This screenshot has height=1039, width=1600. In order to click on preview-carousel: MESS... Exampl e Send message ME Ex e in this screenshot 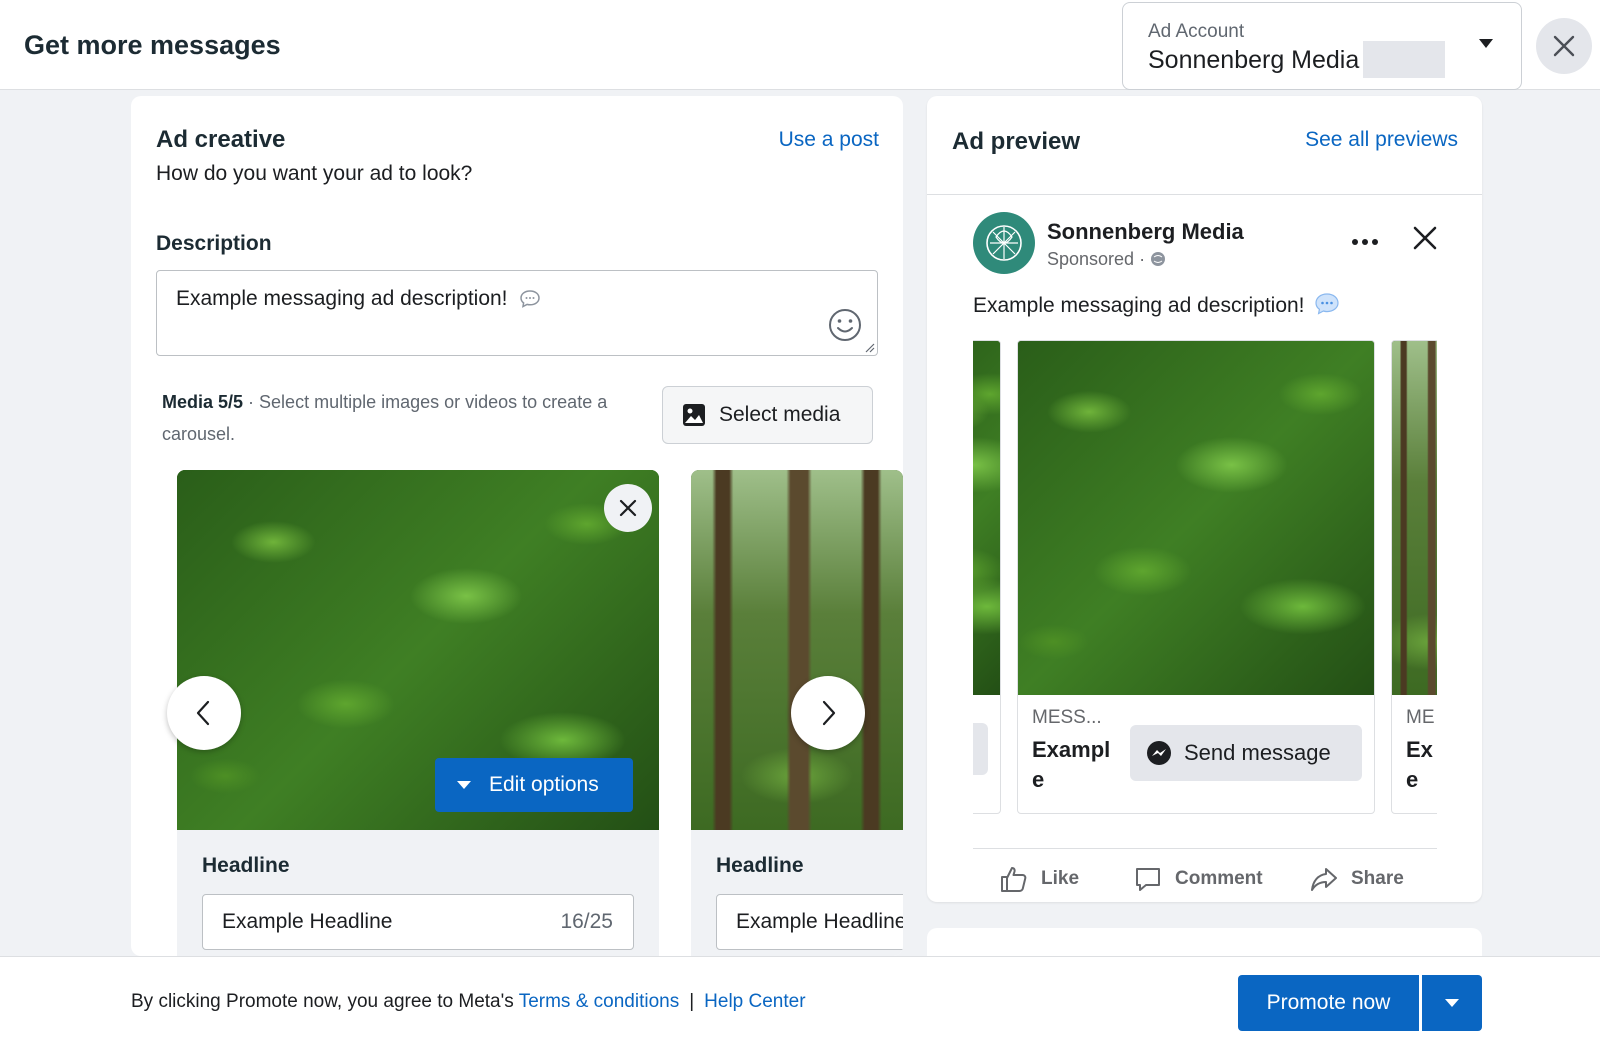, I will do `click(1205, 577)`.